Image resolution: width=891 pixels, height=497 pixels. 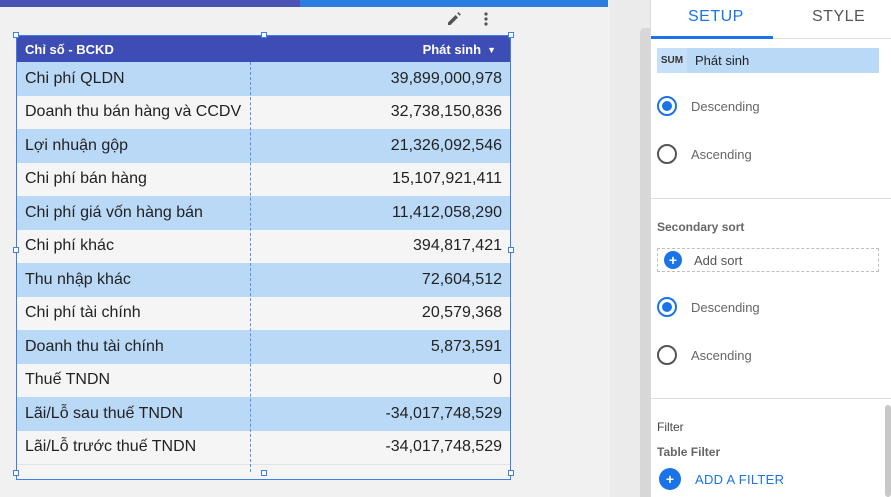 What do you see at coordinates (263, 79) in the screenshot?
I see `table-row: Chi phí QLDN 39,899,000,978` at bounding box center [263, 79].